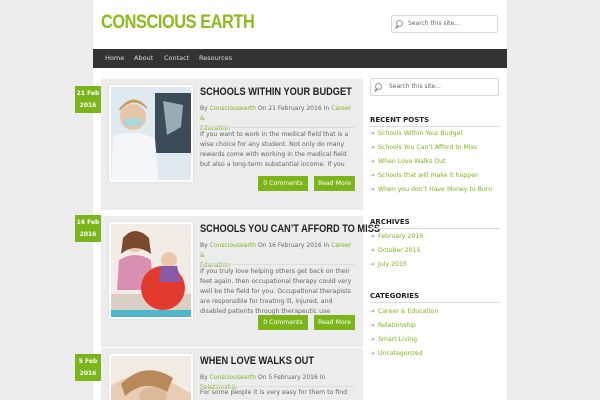 This screenshot has width=600, height=400. I want to click on archive-link: ➜ July 2015, so click(435, 265).